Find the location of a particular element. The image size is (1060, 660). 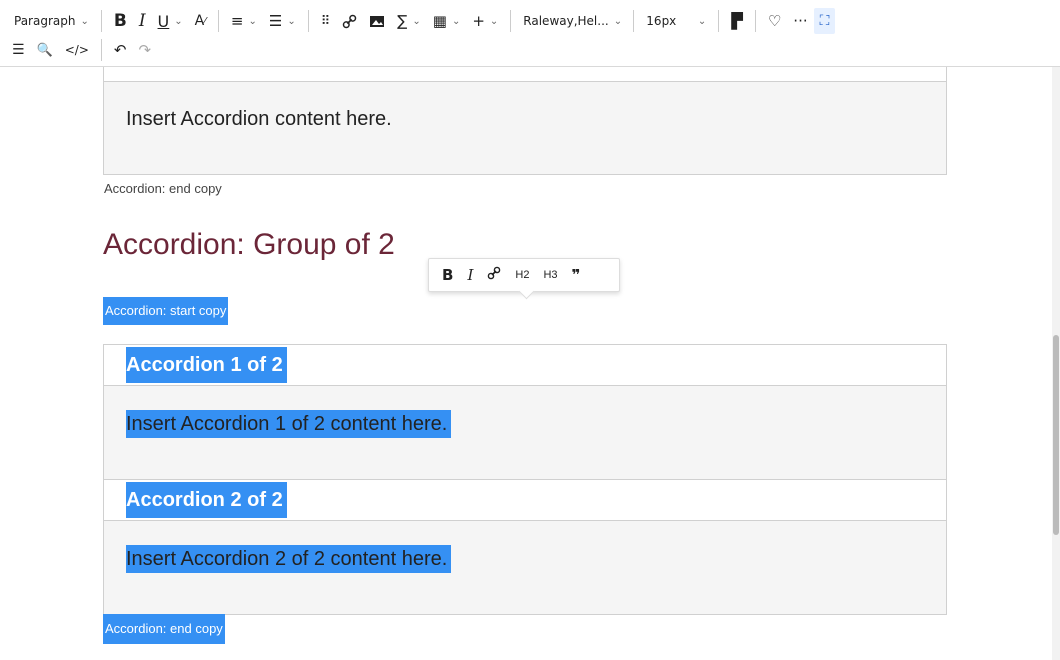

font-family-dropdown: Raleway,Hel... ⌄ is located at coordinates (572, 21).